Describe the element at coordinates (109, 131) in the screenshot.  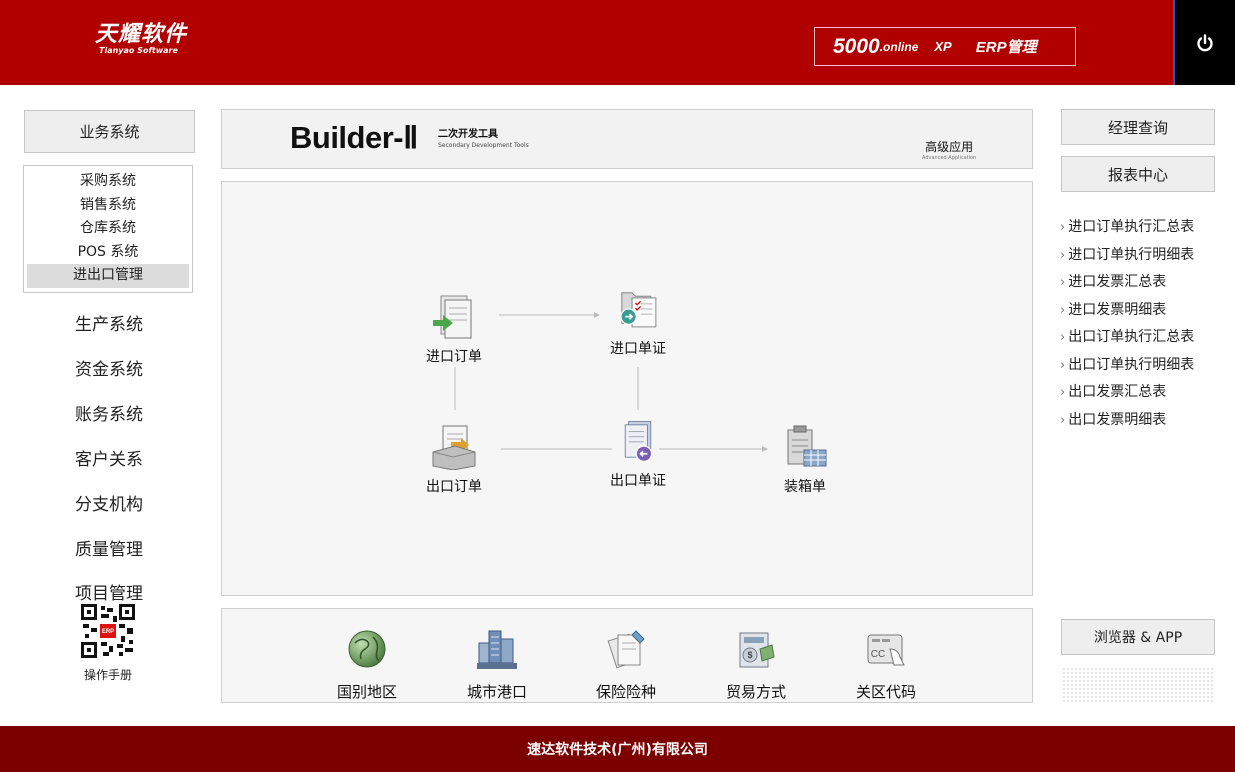
I see `business-system-button: 业务系统` at that location.